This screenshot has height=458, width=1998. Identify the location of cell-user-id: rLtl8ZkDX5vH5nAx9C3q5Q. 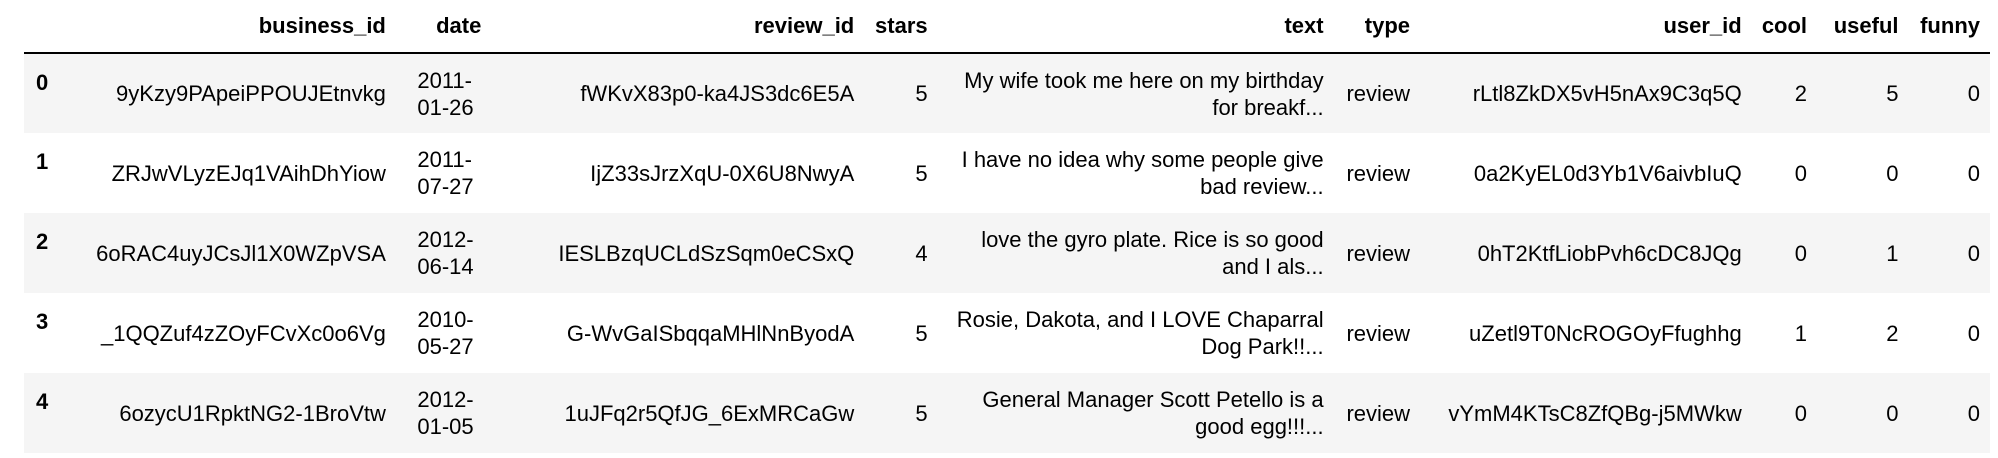
(1586, 93).